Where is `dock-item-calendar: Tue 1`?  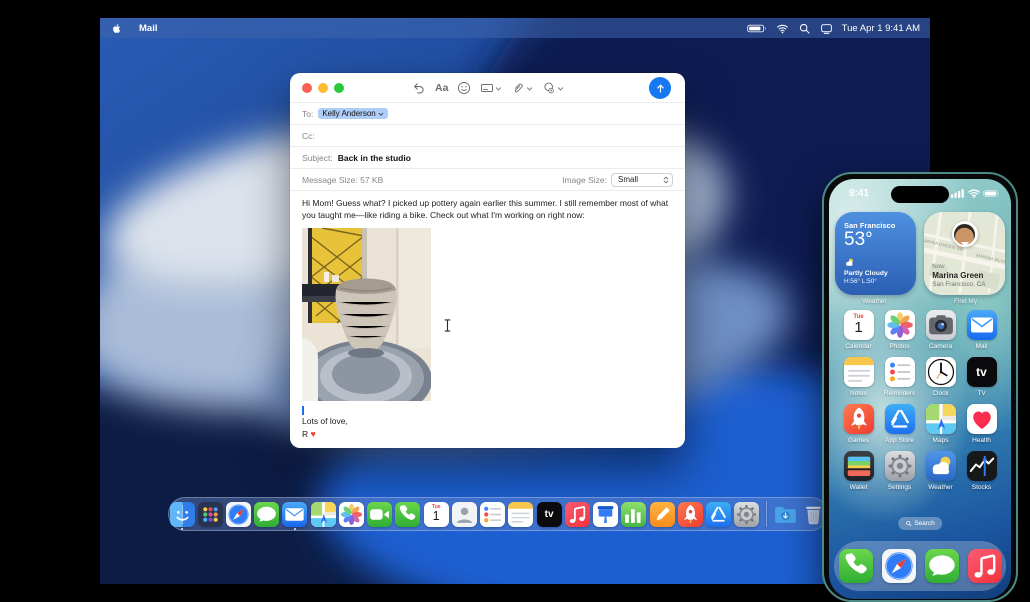 dock-item-calendar: Tue 1 is located at coordinates (436, 514).